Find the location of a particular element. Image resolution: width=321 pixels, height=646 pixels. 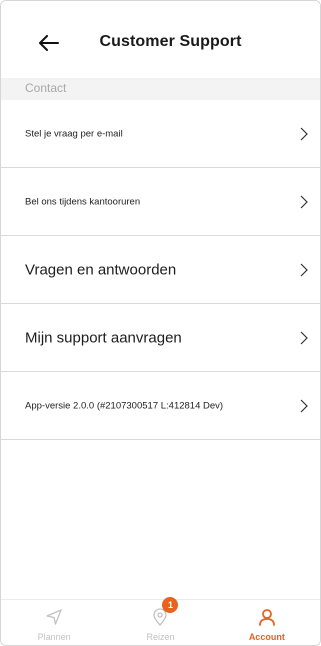

page-title: Customer Support is located at coordinates (170, 41).